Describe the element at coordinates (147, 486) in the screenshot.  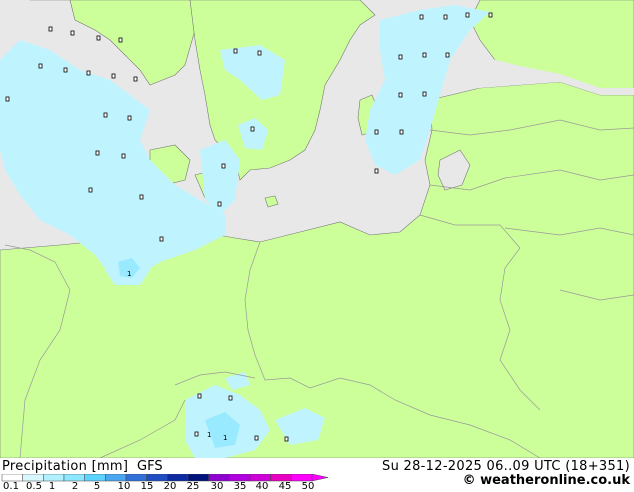
I see `scale-tick-label: 15` at that location.